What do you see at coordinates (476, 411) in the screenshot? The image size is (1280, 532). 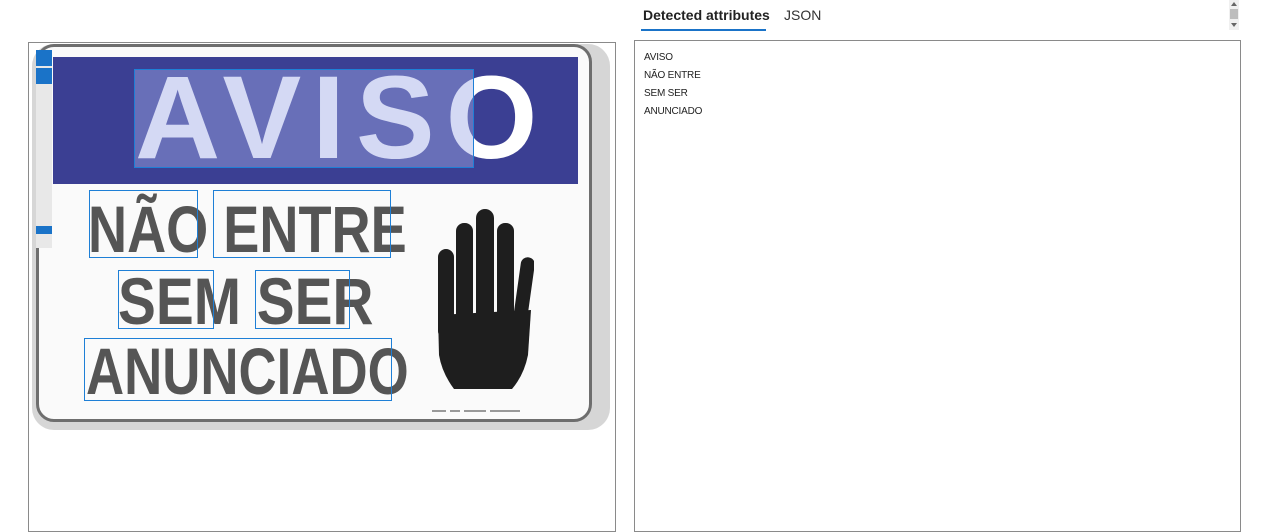 I see `fine-print-marks` at bounding box center [476, 411].